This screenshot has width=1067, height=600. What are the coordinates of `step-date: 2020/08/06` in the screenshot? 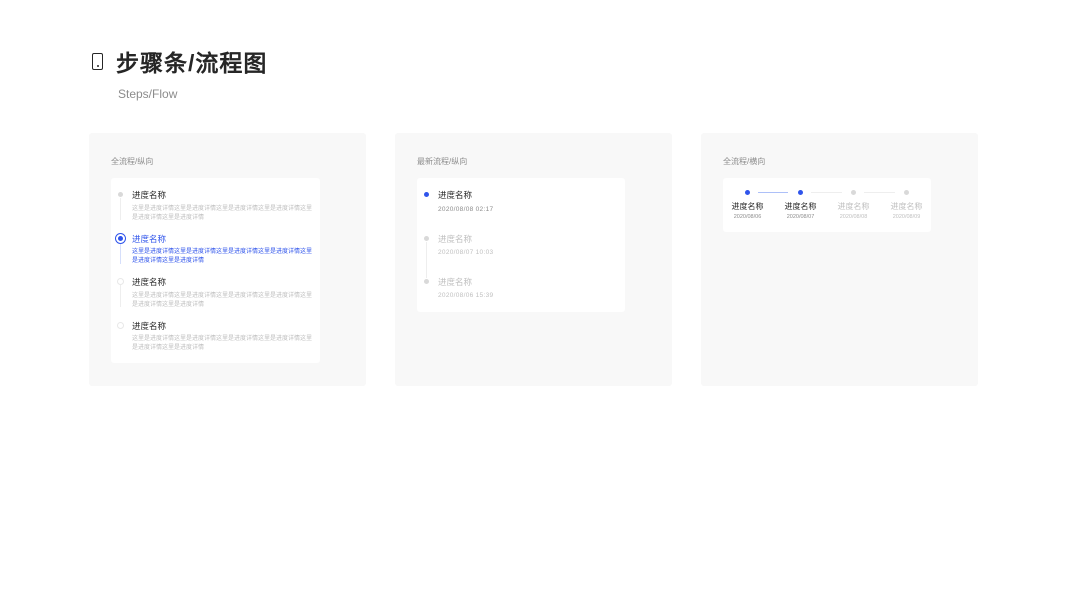 It's located at (747, 217).